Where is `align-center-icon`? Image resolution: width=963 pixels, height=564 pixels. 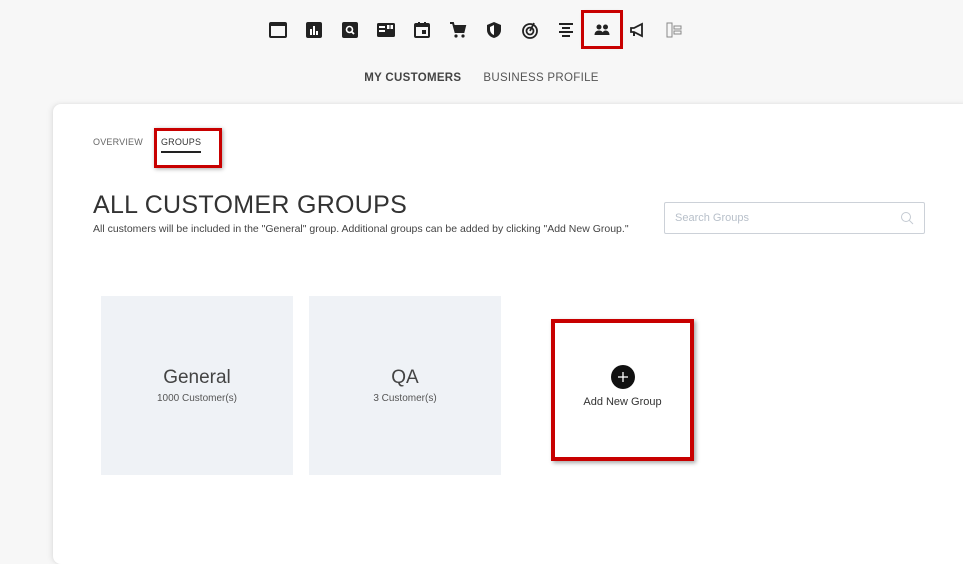 align-center-icon is located at coordinates (566, 29).